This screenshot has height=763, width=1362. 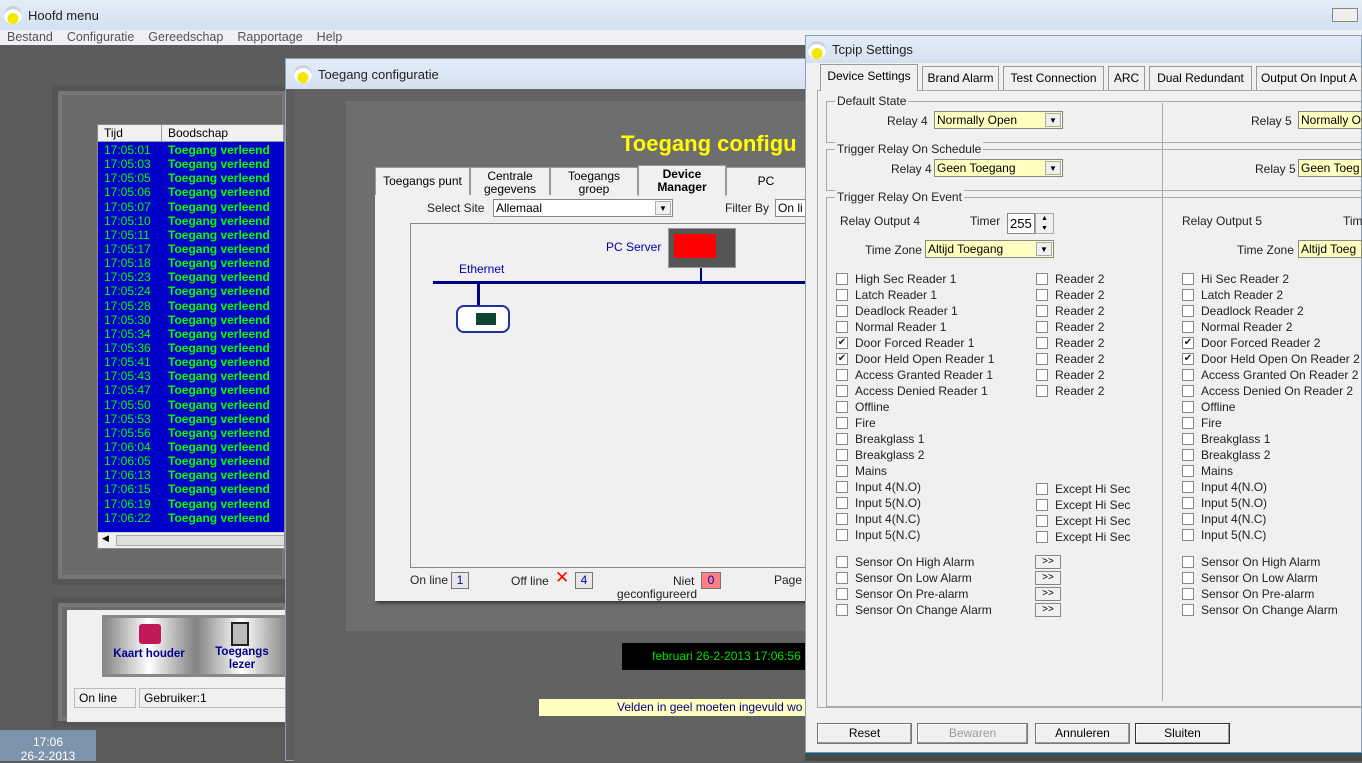 I want to click on menu-bestand: Bestand, so click(x=30, y=37).